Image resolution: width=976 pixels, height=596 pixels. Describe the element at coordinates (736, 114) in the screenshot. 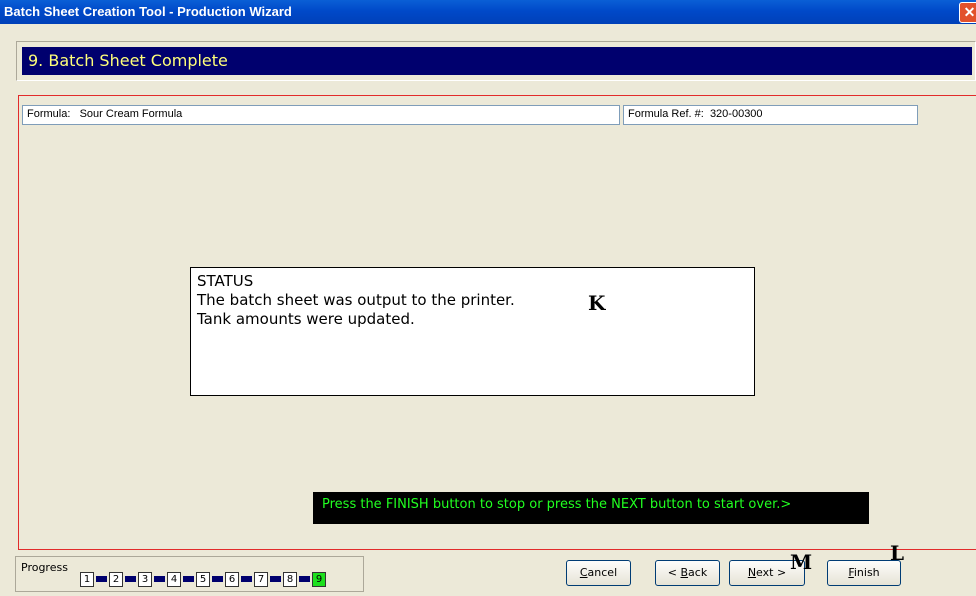

I see `formula-ref-value: 320-00300` at that location.